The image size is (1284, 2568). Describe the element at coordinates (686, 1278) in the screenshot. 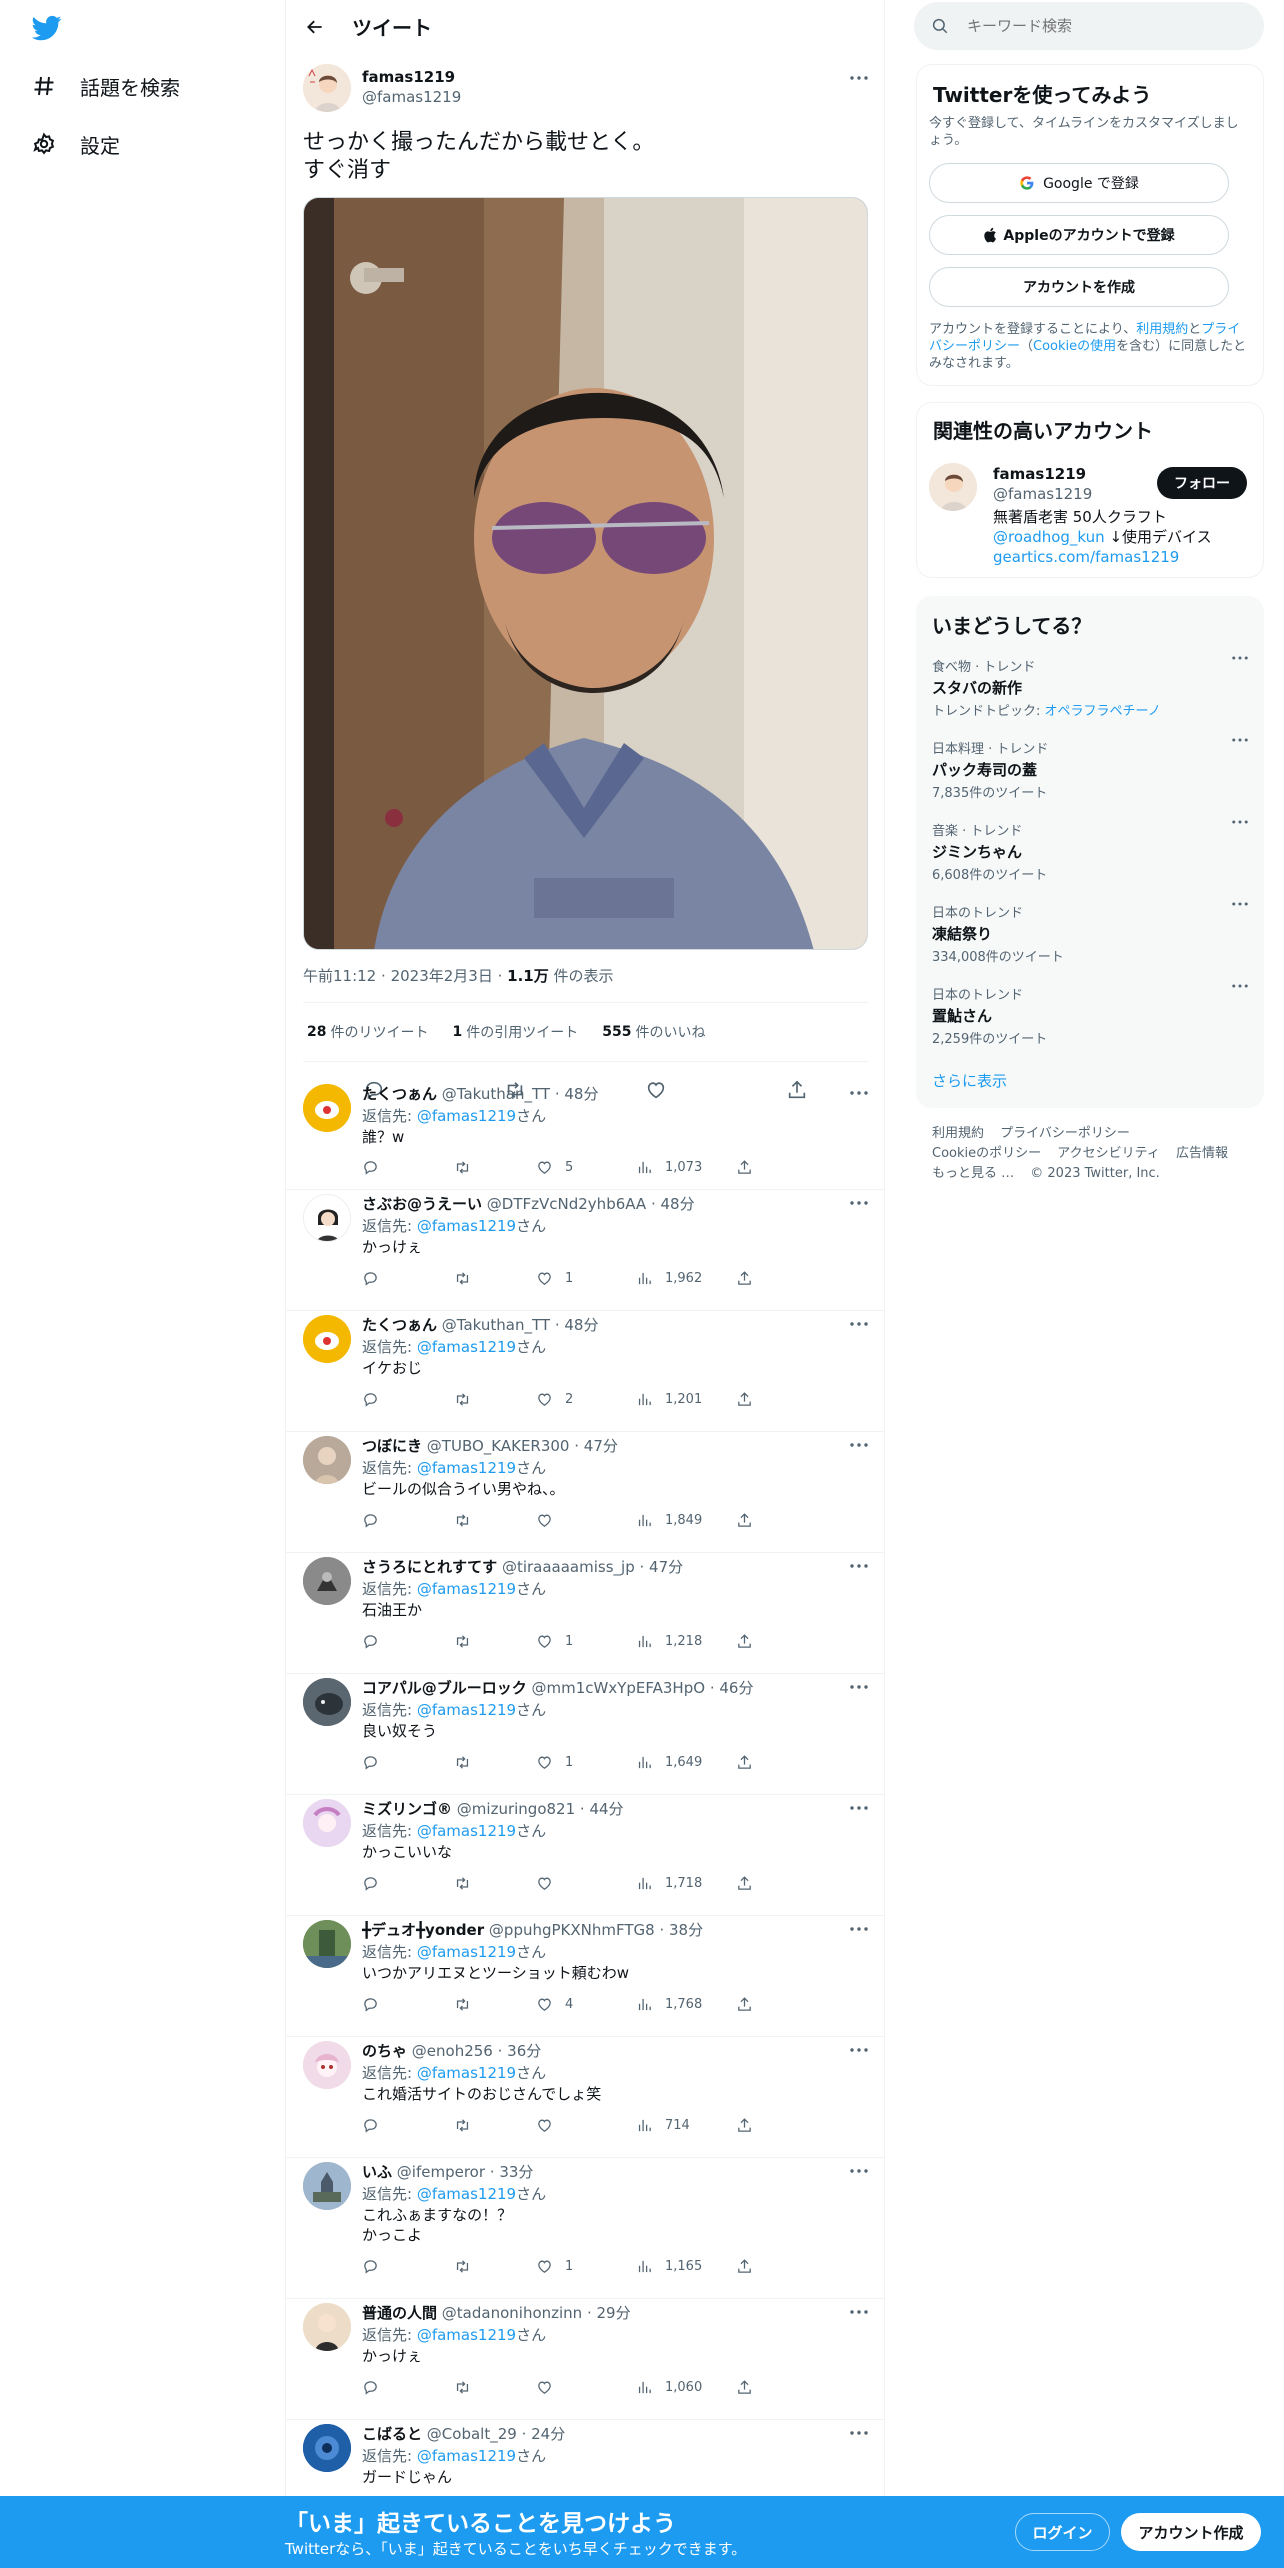

I see `reply-views-button: 1,962` at that location.